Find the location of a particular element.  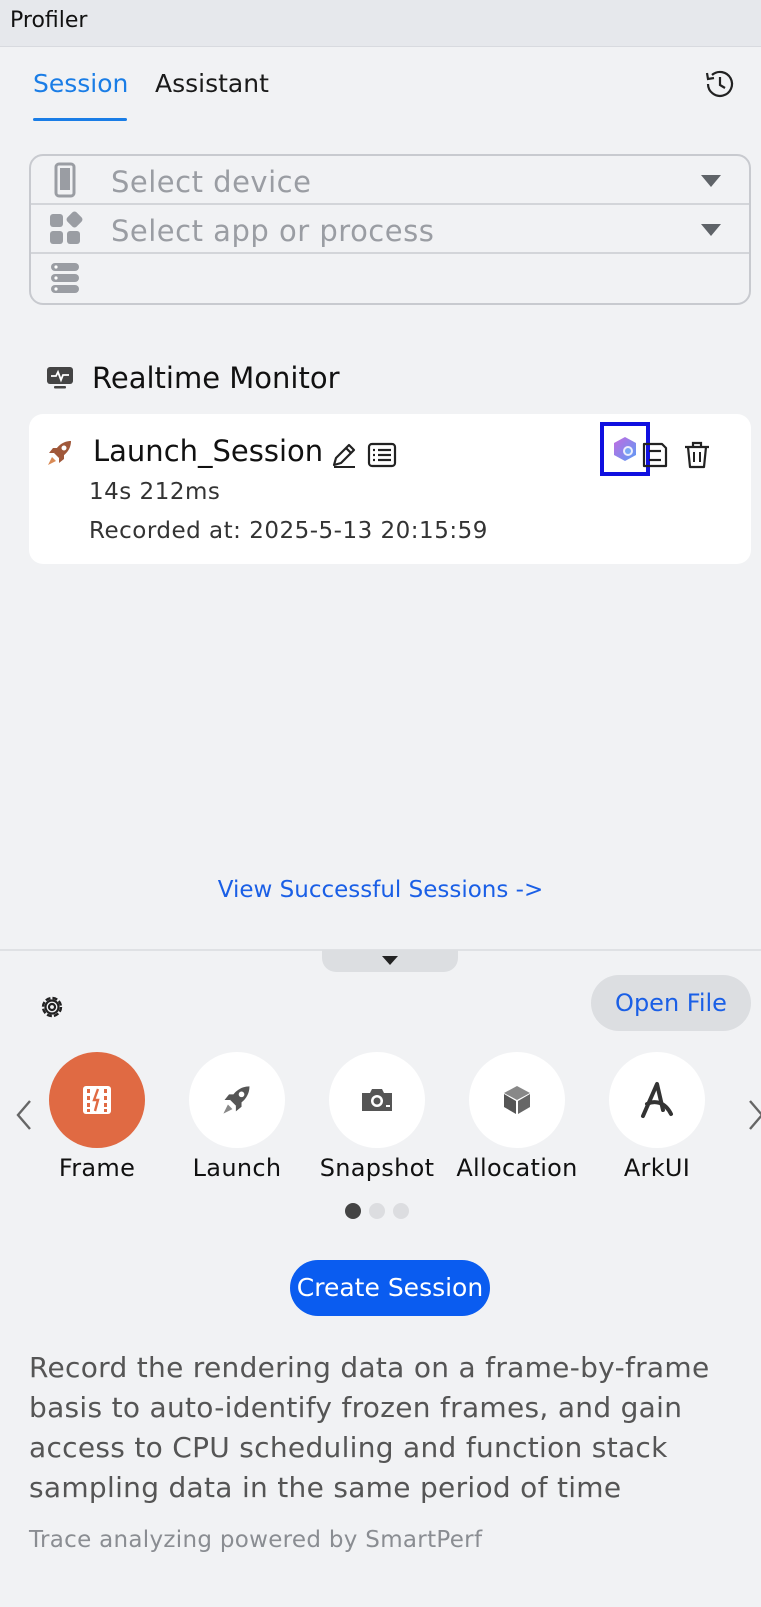

camera-icon is located at coordinates (377, 1100).